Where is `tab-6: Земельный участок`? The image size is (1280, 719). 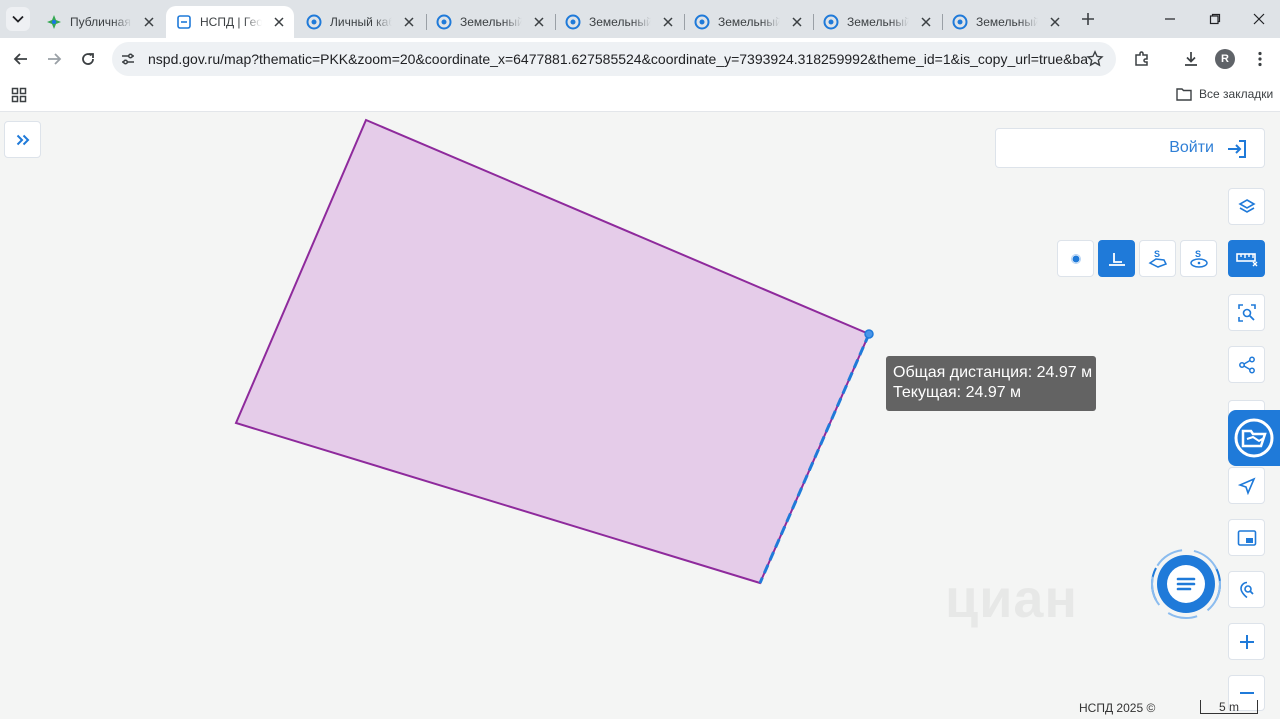
tab-6: Земельный участок is located at coordinates (877, 22).